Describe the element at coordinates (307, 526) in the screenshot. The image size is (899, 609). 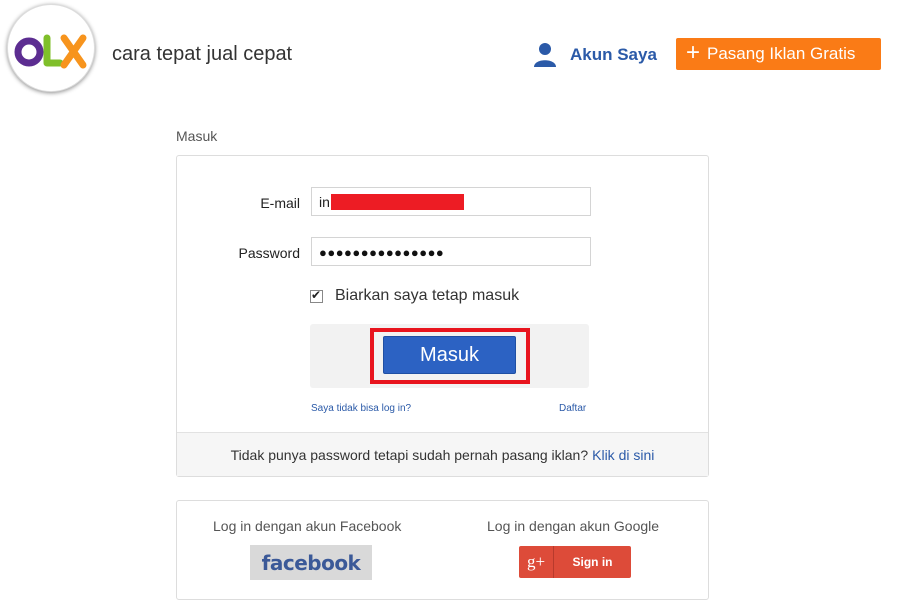
I see `facebook-login-label: Log in dengan akun Facebook` at that location.